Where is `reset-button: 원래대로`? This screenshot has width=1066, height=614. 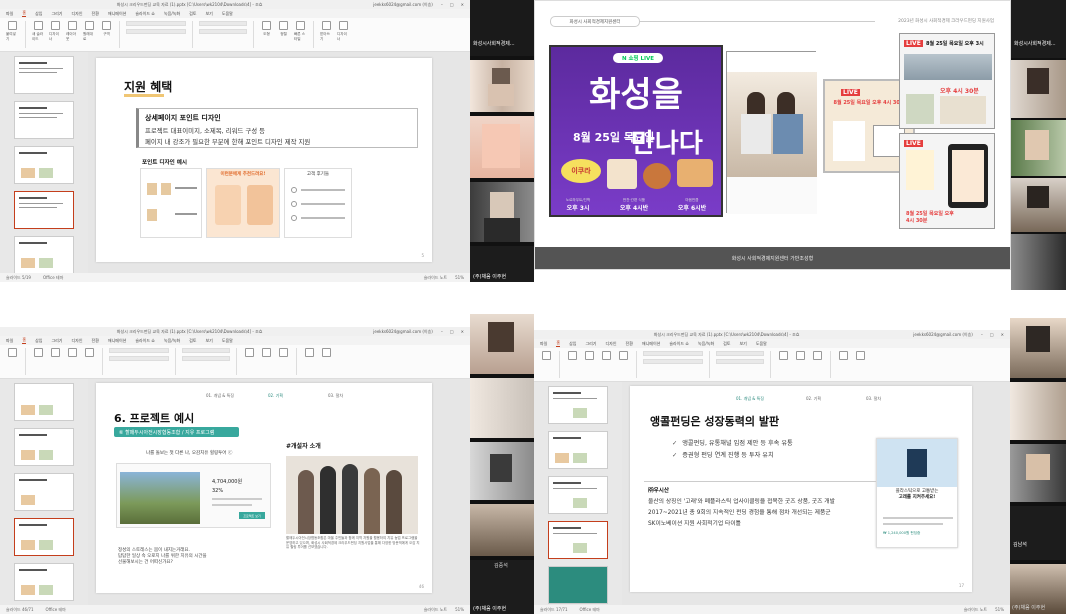 reset-button: 원래대로 is located at coordinates (89, 34).